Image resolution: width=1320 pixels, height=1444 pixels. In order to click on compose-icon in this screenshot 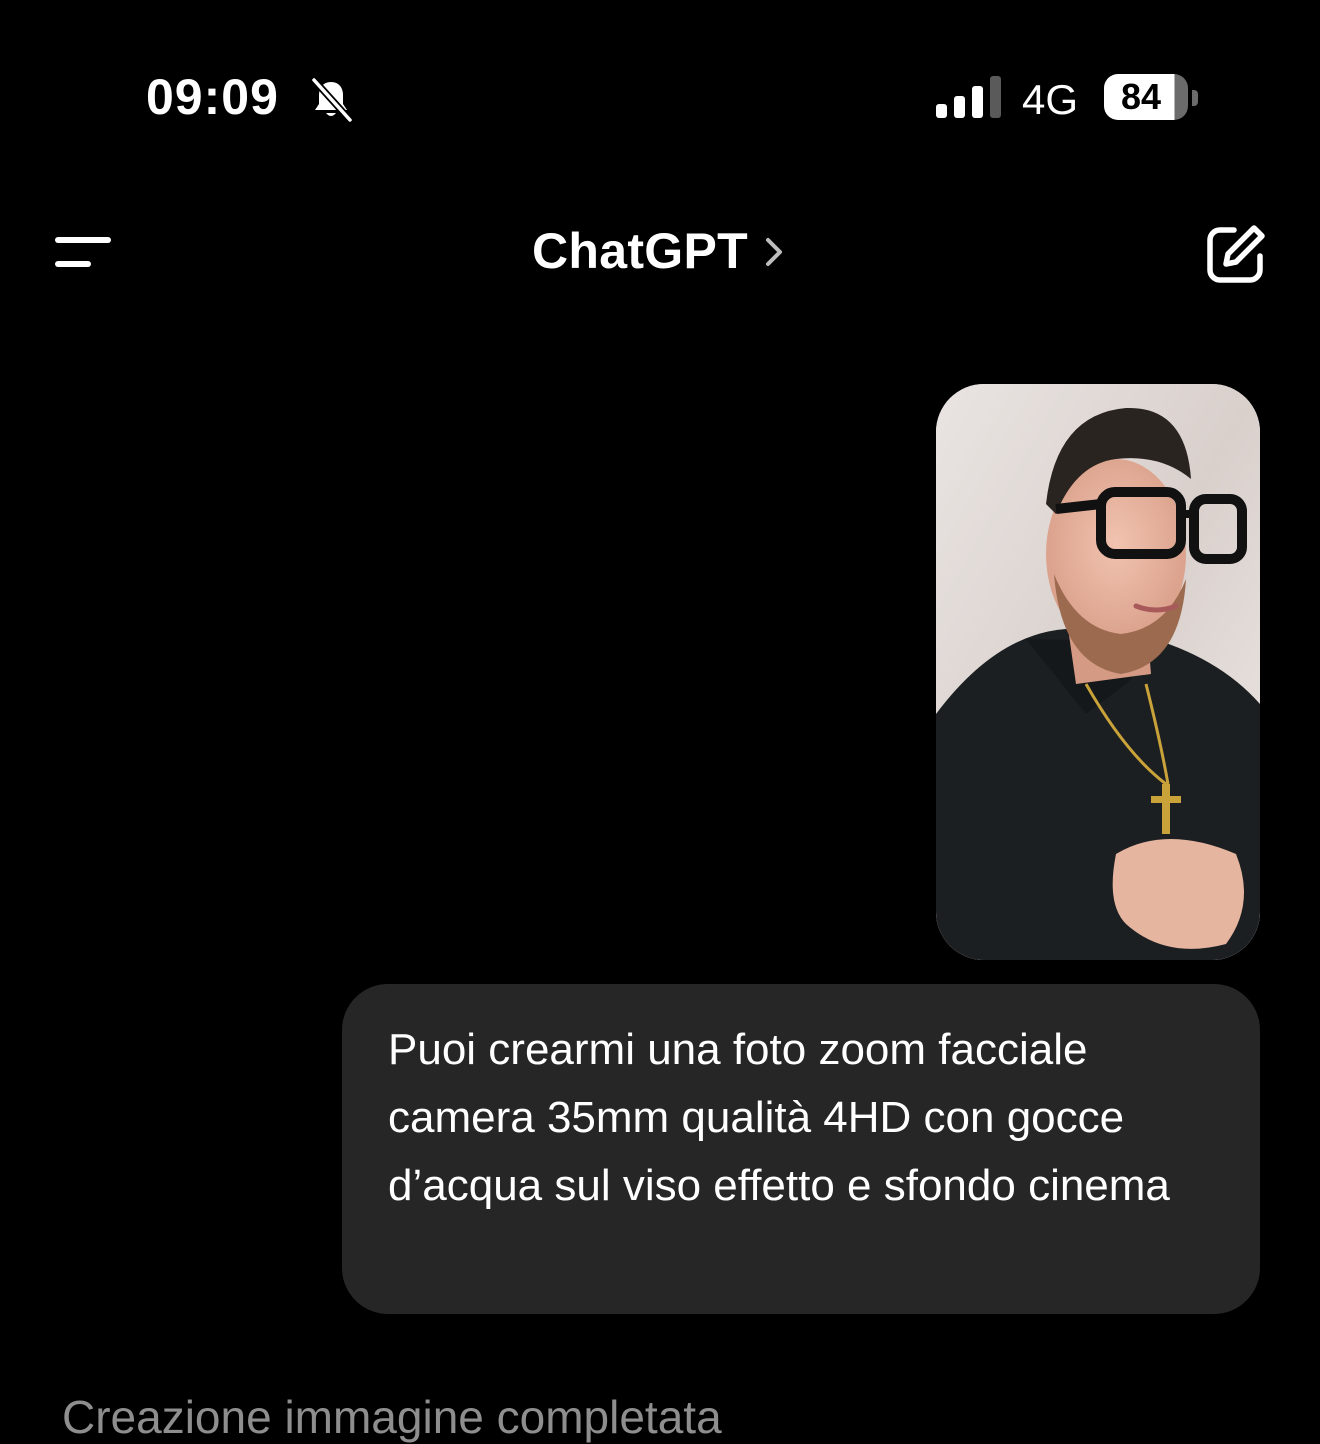, I will do `click(1236, 254)`.